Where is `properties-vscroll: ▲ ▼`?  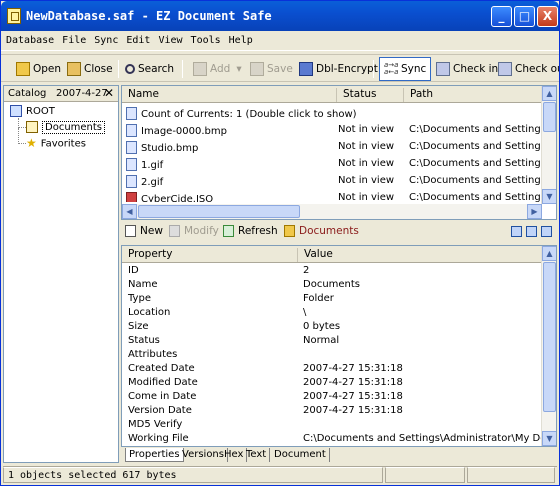 properties-vscroll: ▲ ▼ is located at coordinates (548, 346).